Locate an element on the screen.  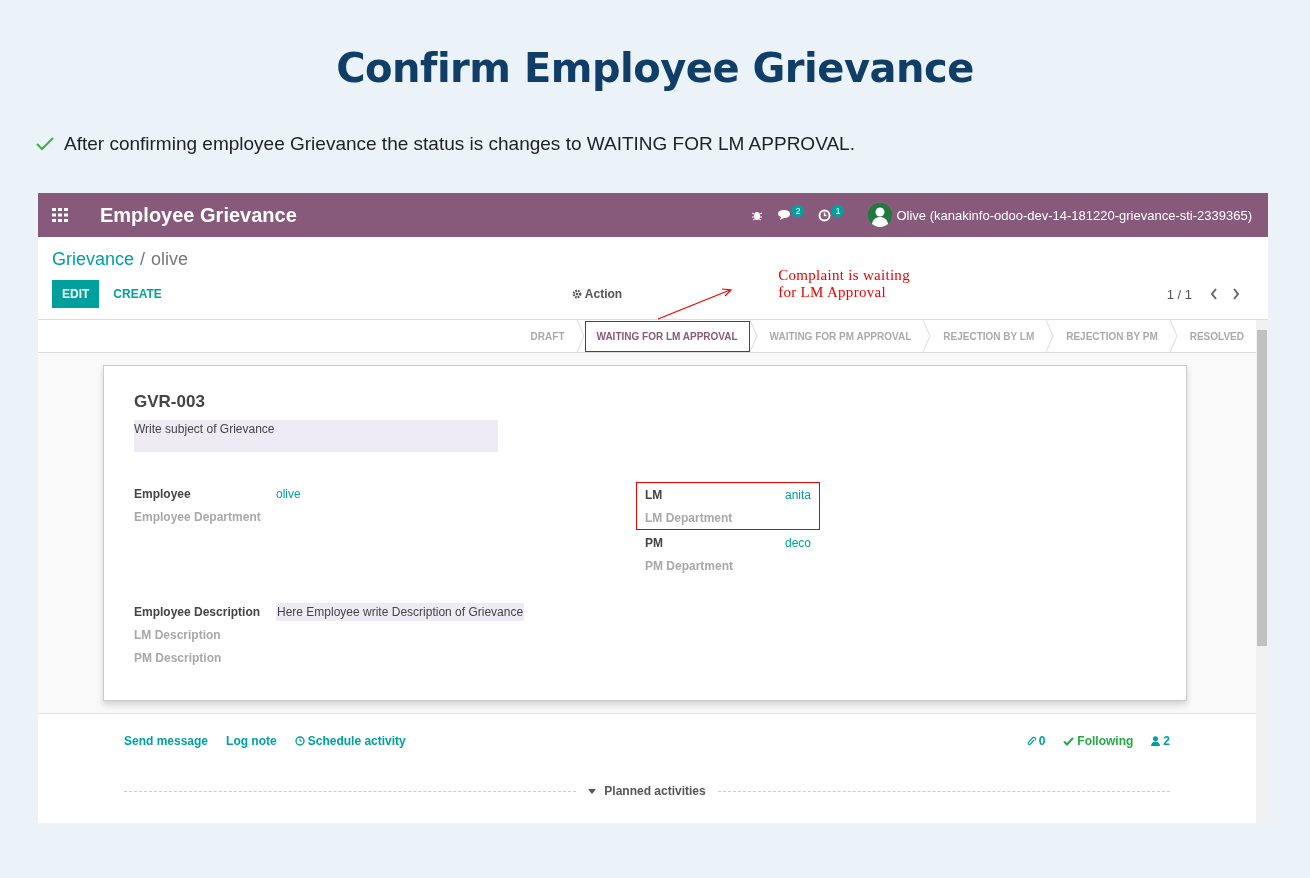
field-value-link: deco is located at coordinates (797, 542).